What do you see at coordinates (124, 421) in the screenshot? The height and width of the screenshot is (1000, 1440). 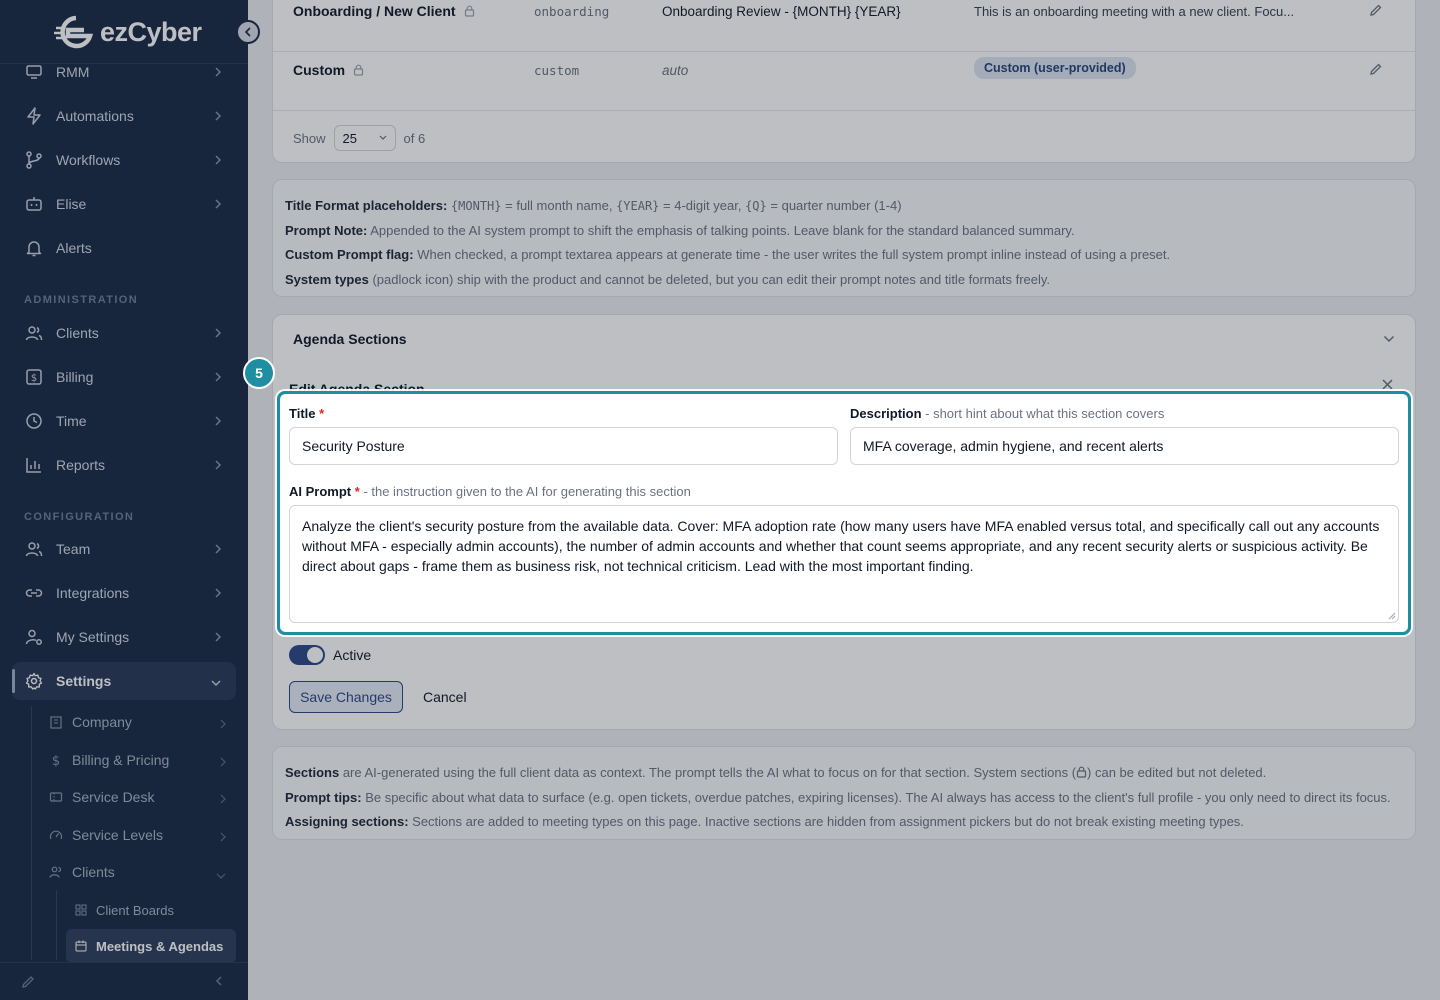 I see `sidebar-item-time: Time` at bounding box center [124, 421].